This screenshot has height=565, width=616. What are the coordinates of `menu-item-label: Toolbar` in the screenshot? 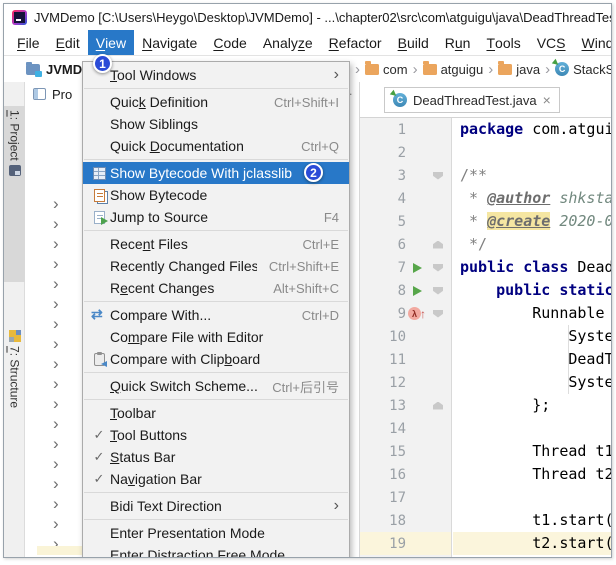 It's located at (133, 413).